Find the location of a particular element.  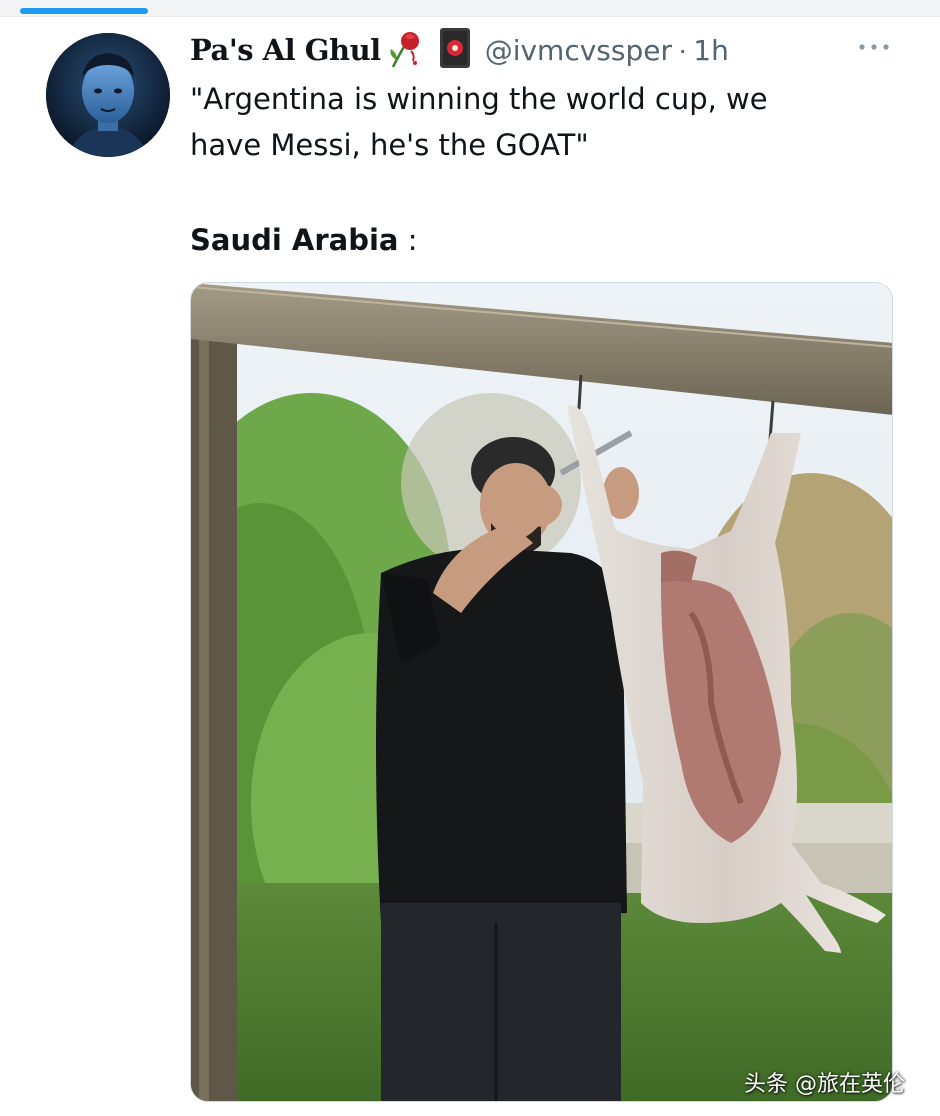

user-handle: @ivmcvssper is located at coordinates (578, 50).